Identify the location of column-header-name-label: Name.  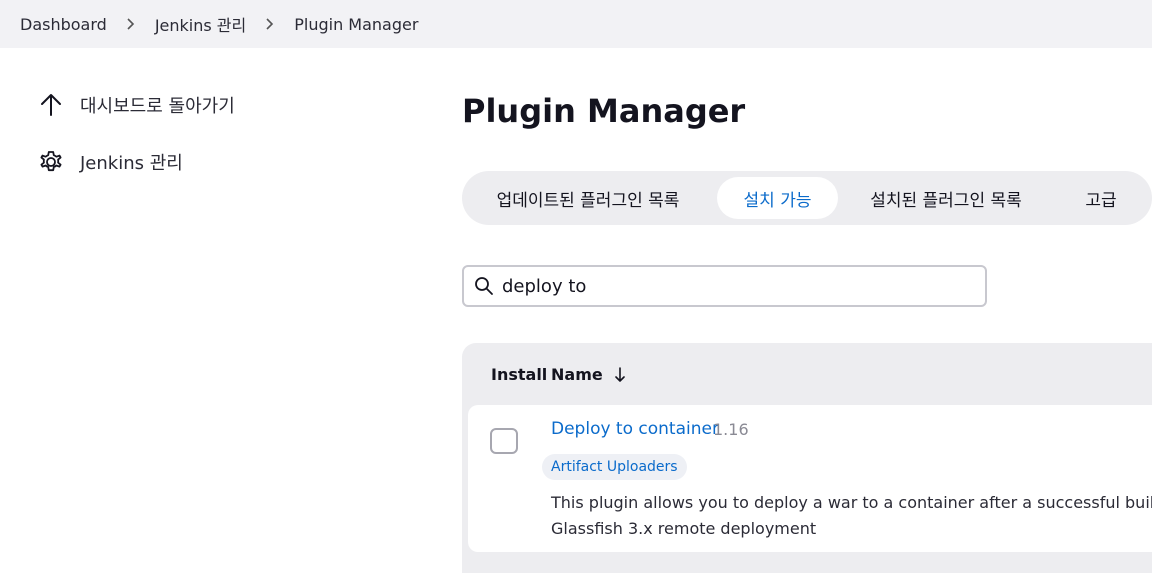
(577, 374).